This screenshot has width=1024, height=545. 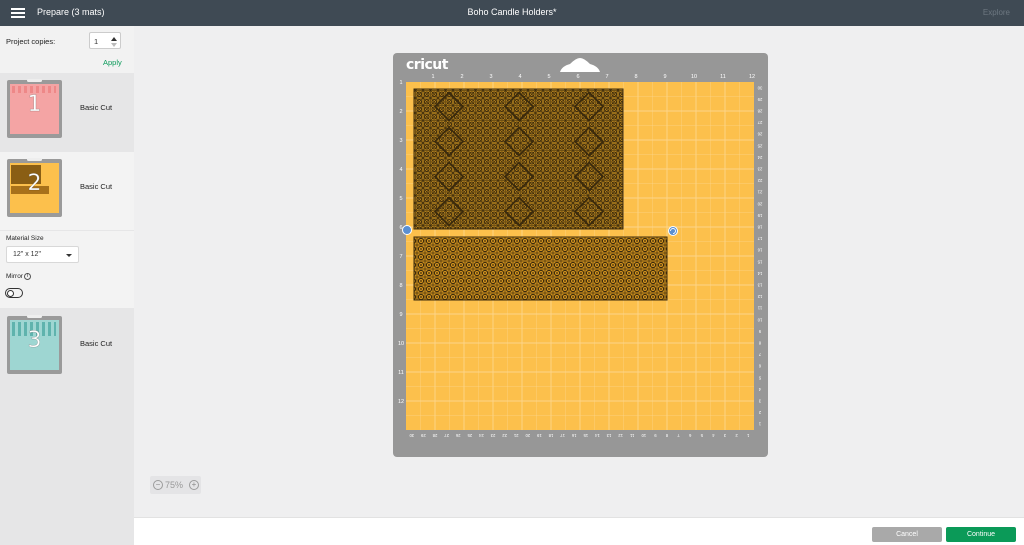 I want to click on ruler-label-bottom: 19, so click(x=538, y=435).